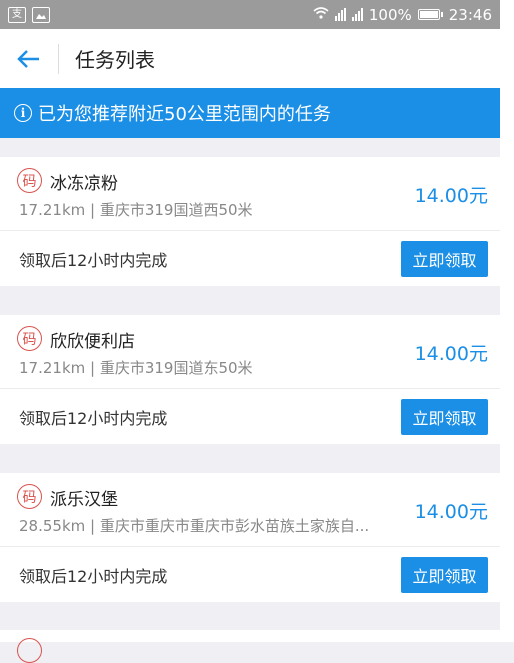 Image resolution: width=514 pixels, height=663 pixels. I want to click on distance-address: 17.21km | 重庆市319国道西50米, so click(136, 210).